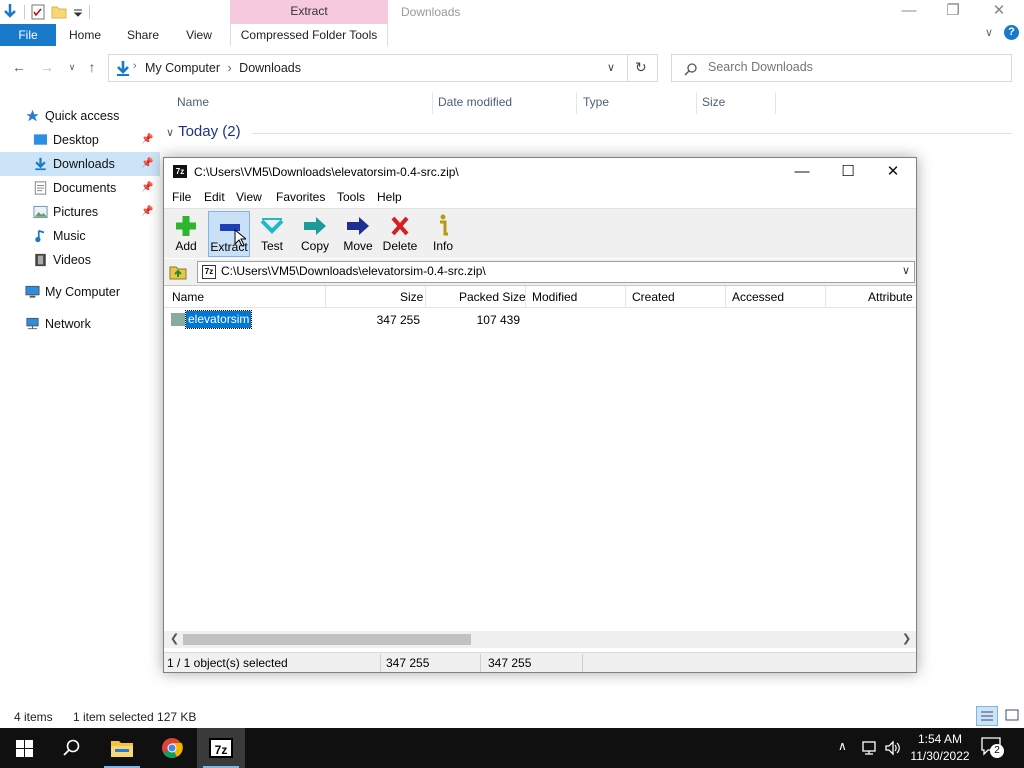 Image resolution: width=1024 pixels, height=768 pixels. Describe the element at coordinates (186, 234) in the screenshot. I see `add-button: Add` at that location.